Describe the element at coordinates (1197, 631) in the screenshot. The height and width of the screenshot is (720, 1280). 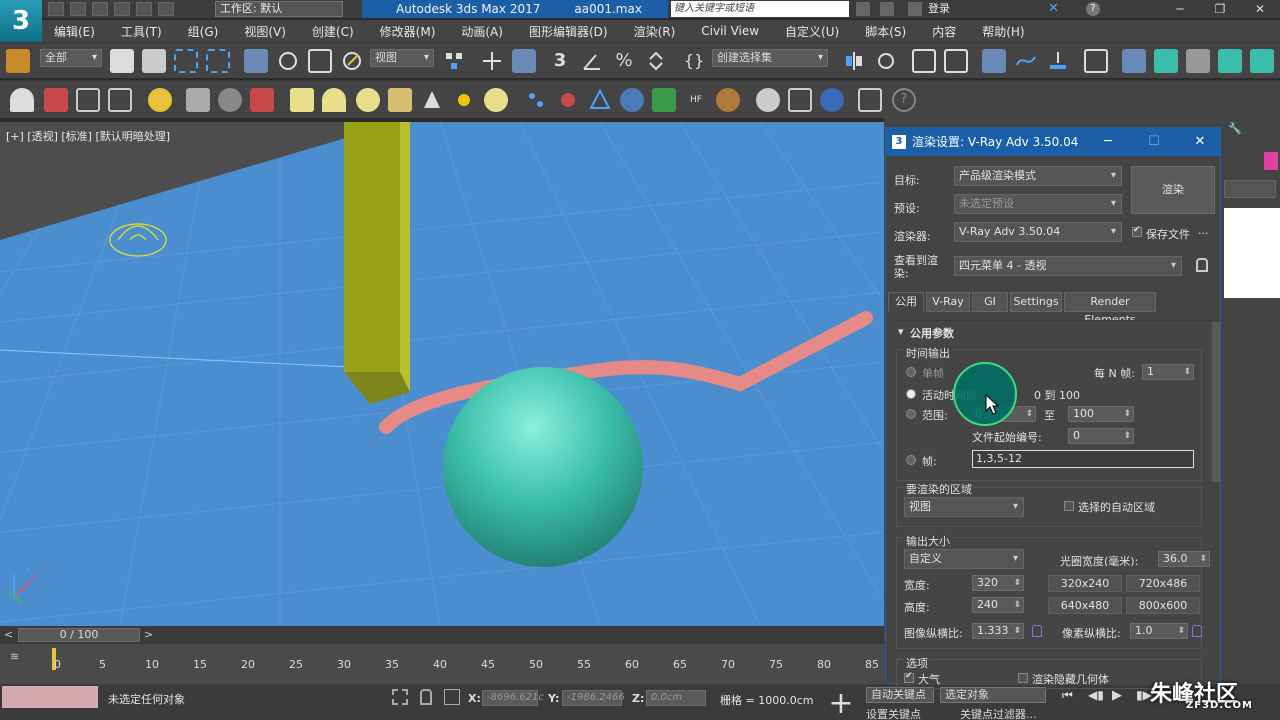
I see `pixel-aspect-lock-icon` at that location.